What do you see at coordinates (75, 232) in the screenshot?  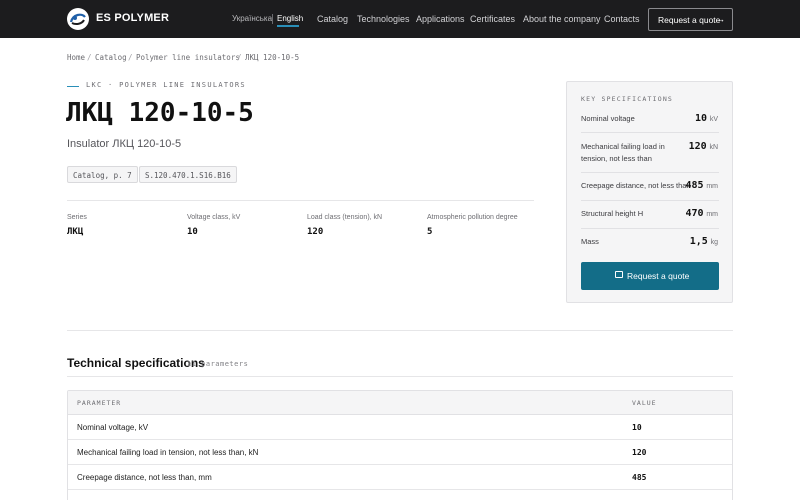 I see `stat-series-value: ЛКЦ` at bounding box center [75, 232].